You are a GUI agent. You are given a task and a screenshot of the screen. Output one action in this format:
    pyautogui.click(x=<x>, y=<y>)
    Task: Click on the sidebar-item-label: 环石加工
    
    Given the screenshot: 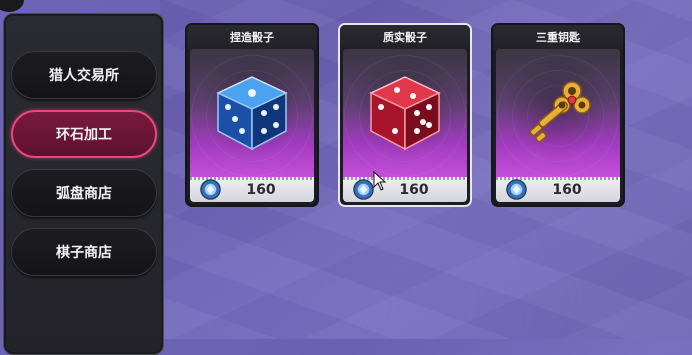 What is the action you would take?
    pyautogui.click(x=84, y=135)
    